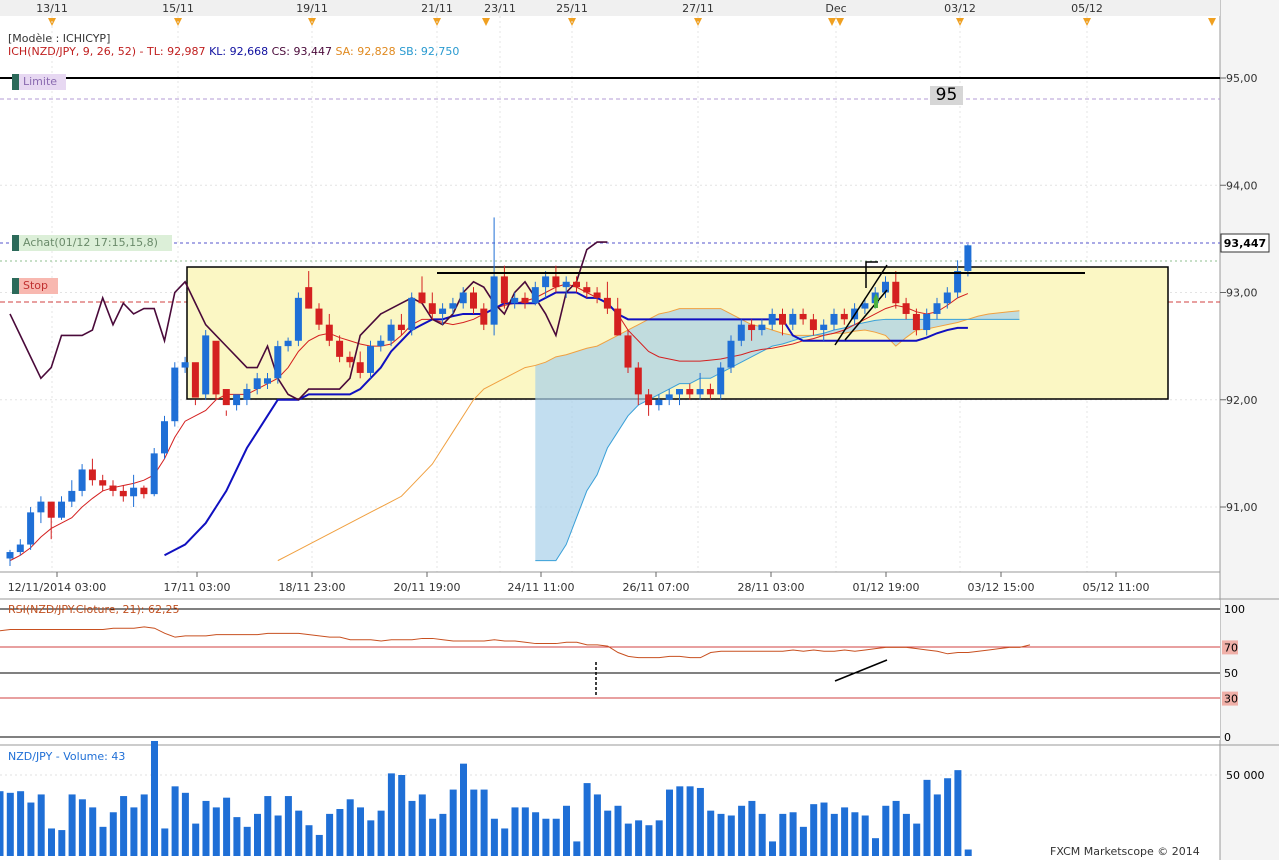 This screenshot has width=1279, height=863. I want to click on limit-level-box: 95, so click(946, 95).